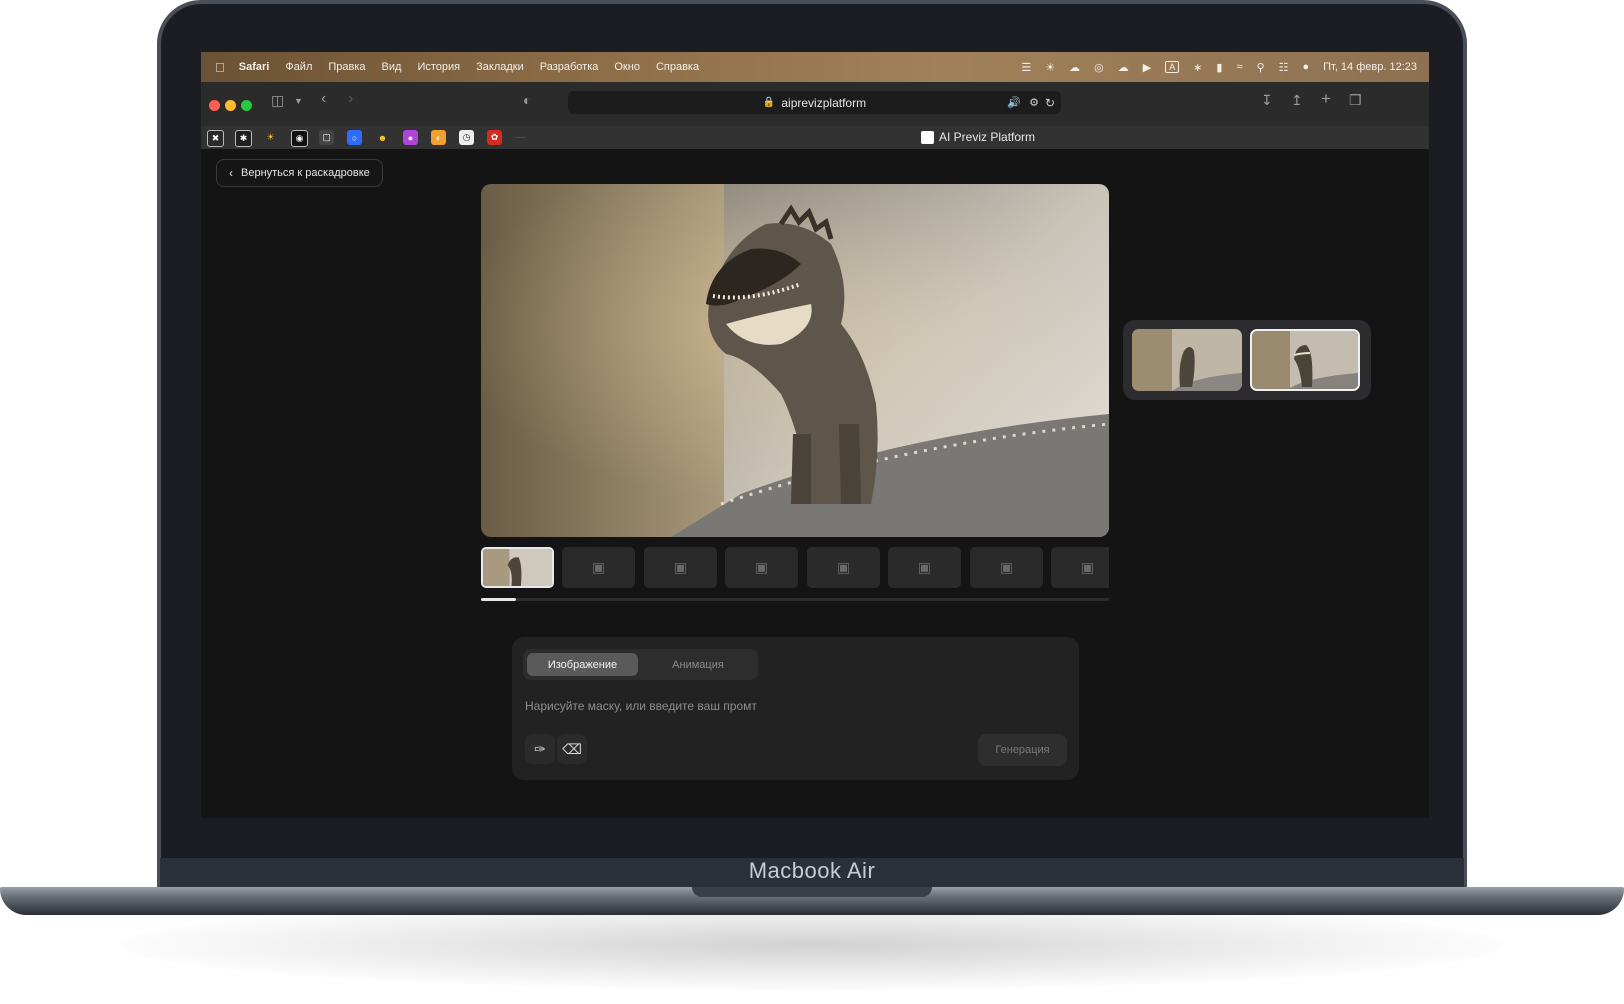  I want to click on variant-dino-image, so click(1305, 360).